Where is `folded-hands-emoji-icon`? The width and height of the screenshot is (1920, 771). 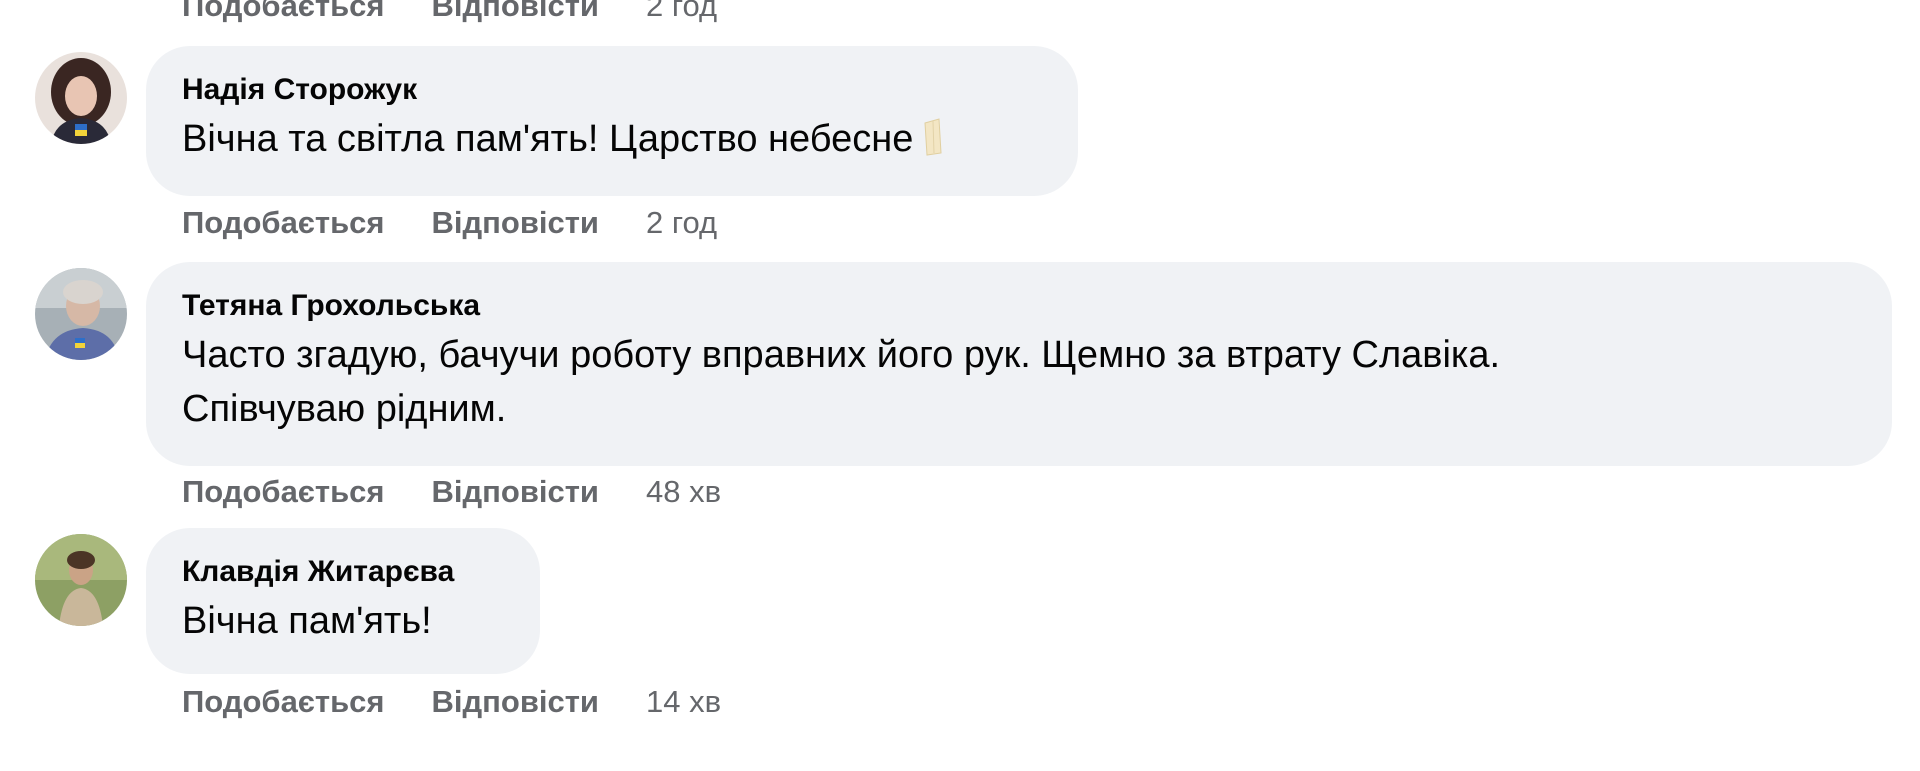 folded-hands-emoji-icon is located at coordinates (933, 137).